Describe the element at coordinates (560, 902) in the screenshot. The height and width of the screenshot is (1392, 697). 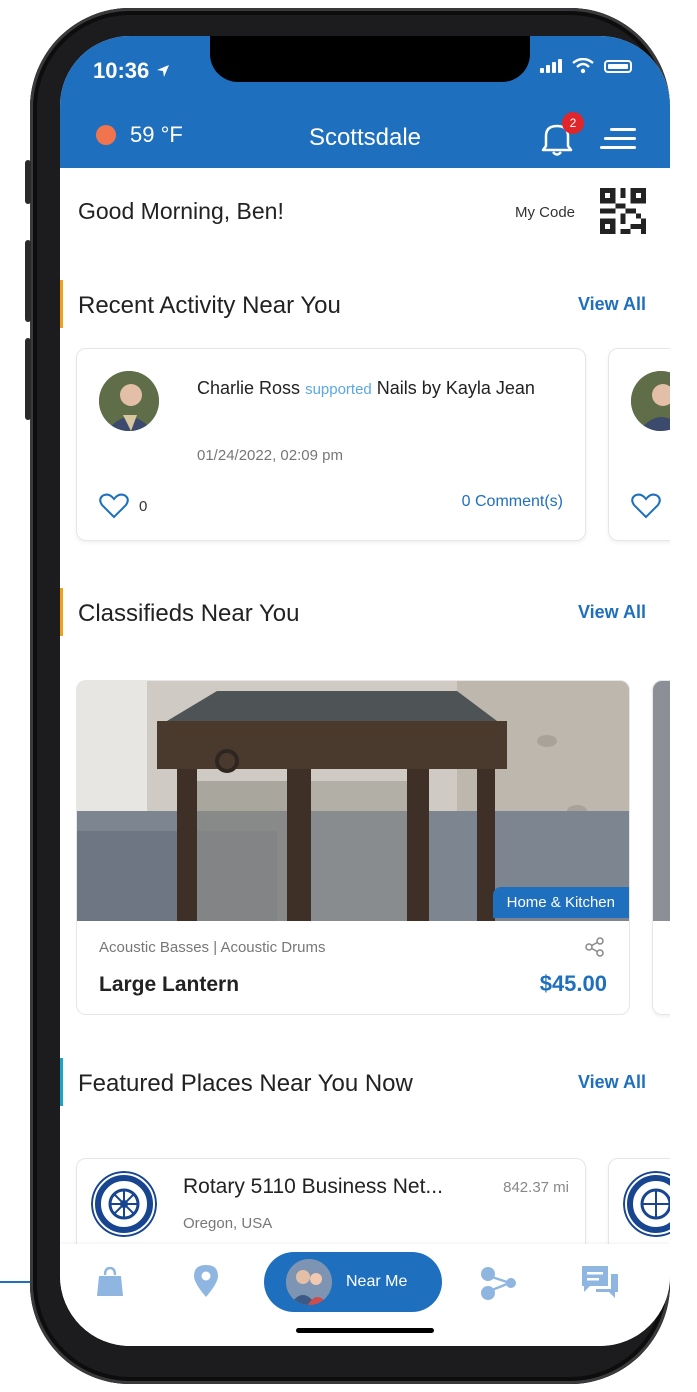
I see `category-tag: Home & Kitchen` at that location.